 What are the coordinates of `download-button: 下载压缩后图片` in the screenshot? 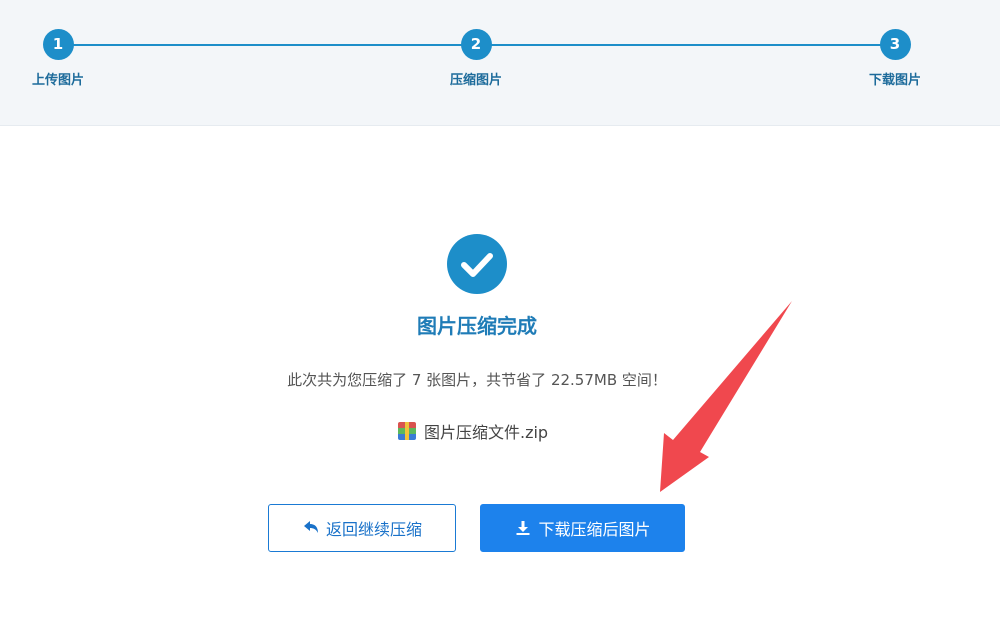 It's located at (582, 528).